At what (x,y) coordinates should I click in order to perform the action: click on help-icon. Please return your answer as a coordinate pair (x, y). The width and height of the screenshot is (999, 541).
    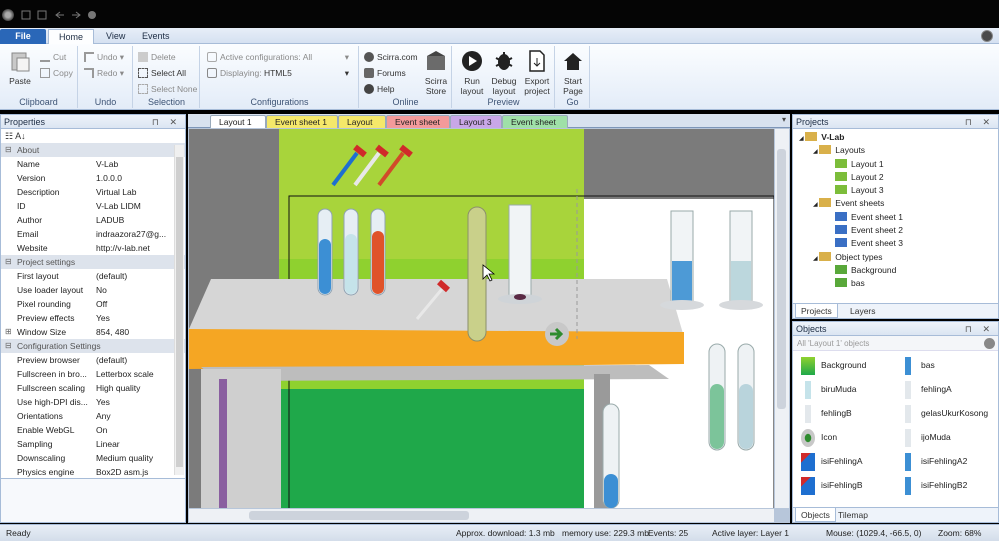
    Looking at the image, I should click on (987, 36).